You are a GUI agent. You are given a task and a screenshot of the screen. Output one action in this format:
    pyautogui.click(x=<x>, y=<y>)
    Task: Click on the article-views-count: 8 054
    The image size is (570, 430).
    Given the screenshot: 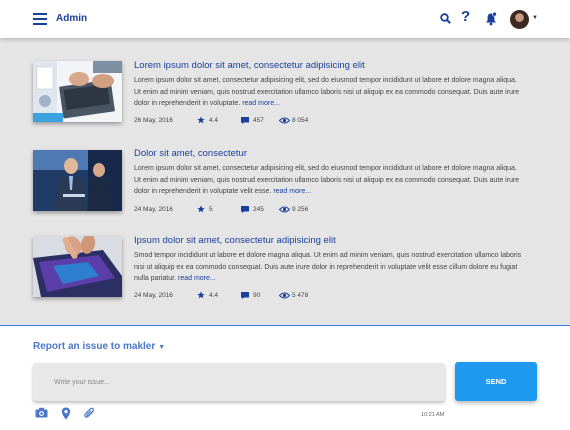 What is the action you would take?
    pyautogui.click(x=300, y=120)
    